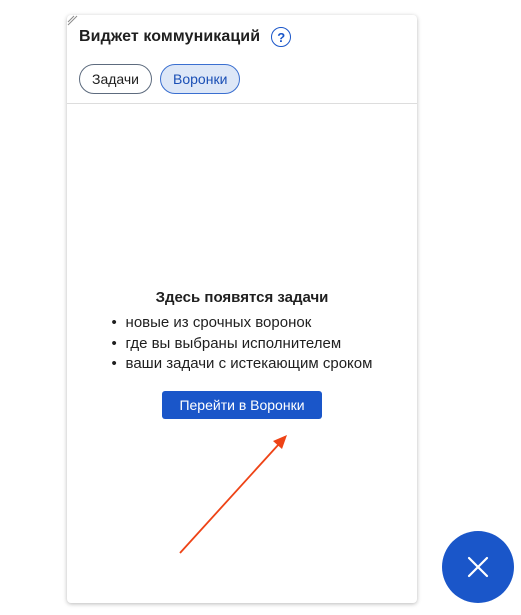 The height and width of the screenshot is (615, 521). I want to click on close-icon, so click(478, 567).